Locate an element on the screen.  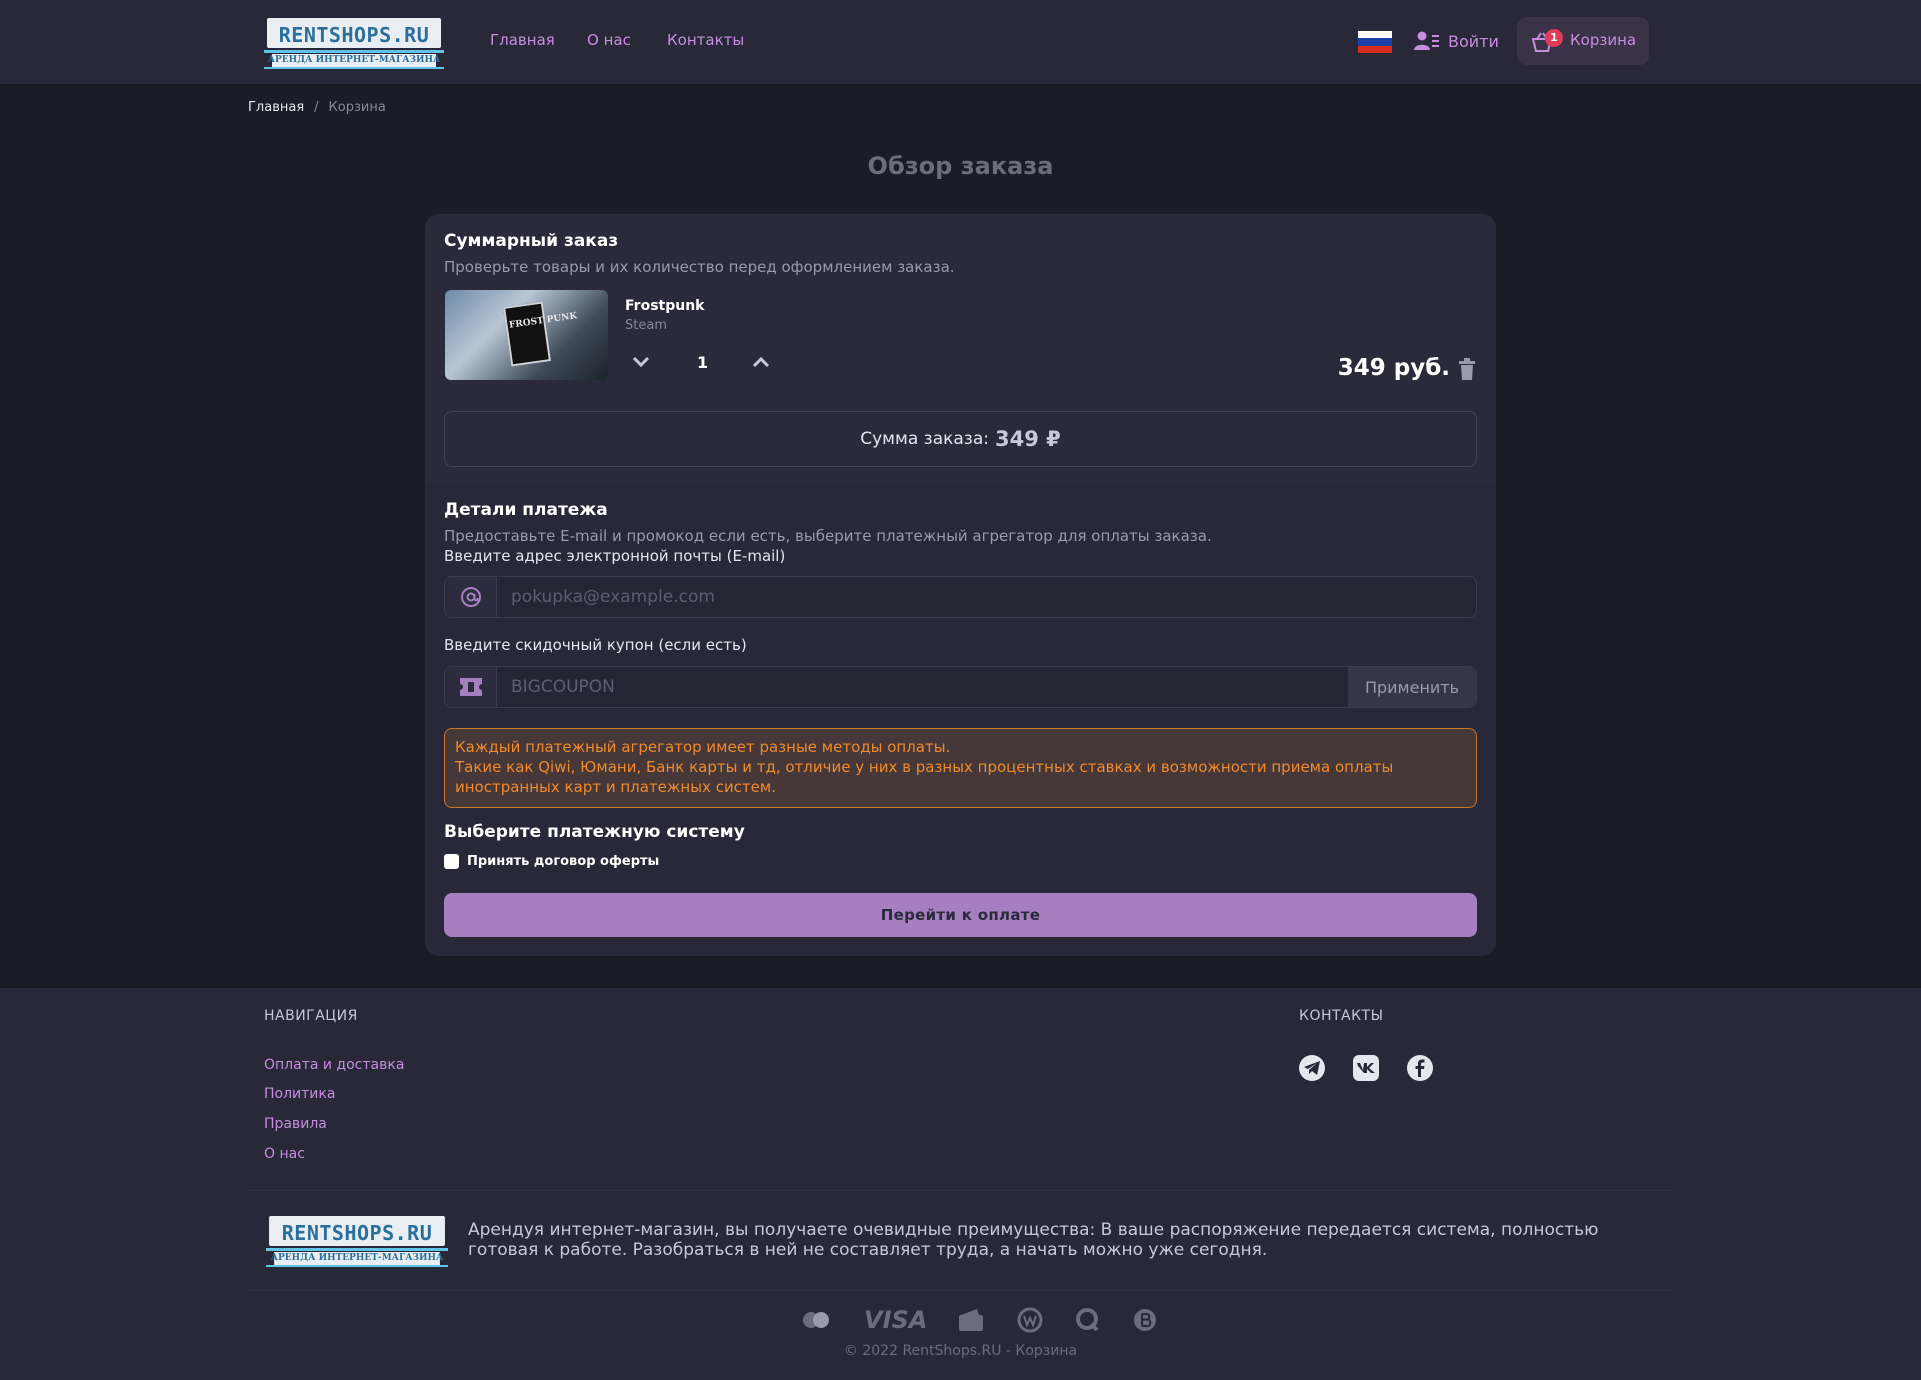
footer-logo: RENTSHOPS.RU АРЕНДА ИНТЕРНЕТ-МАГАЗИНА is located at coordinates (357, 1240).